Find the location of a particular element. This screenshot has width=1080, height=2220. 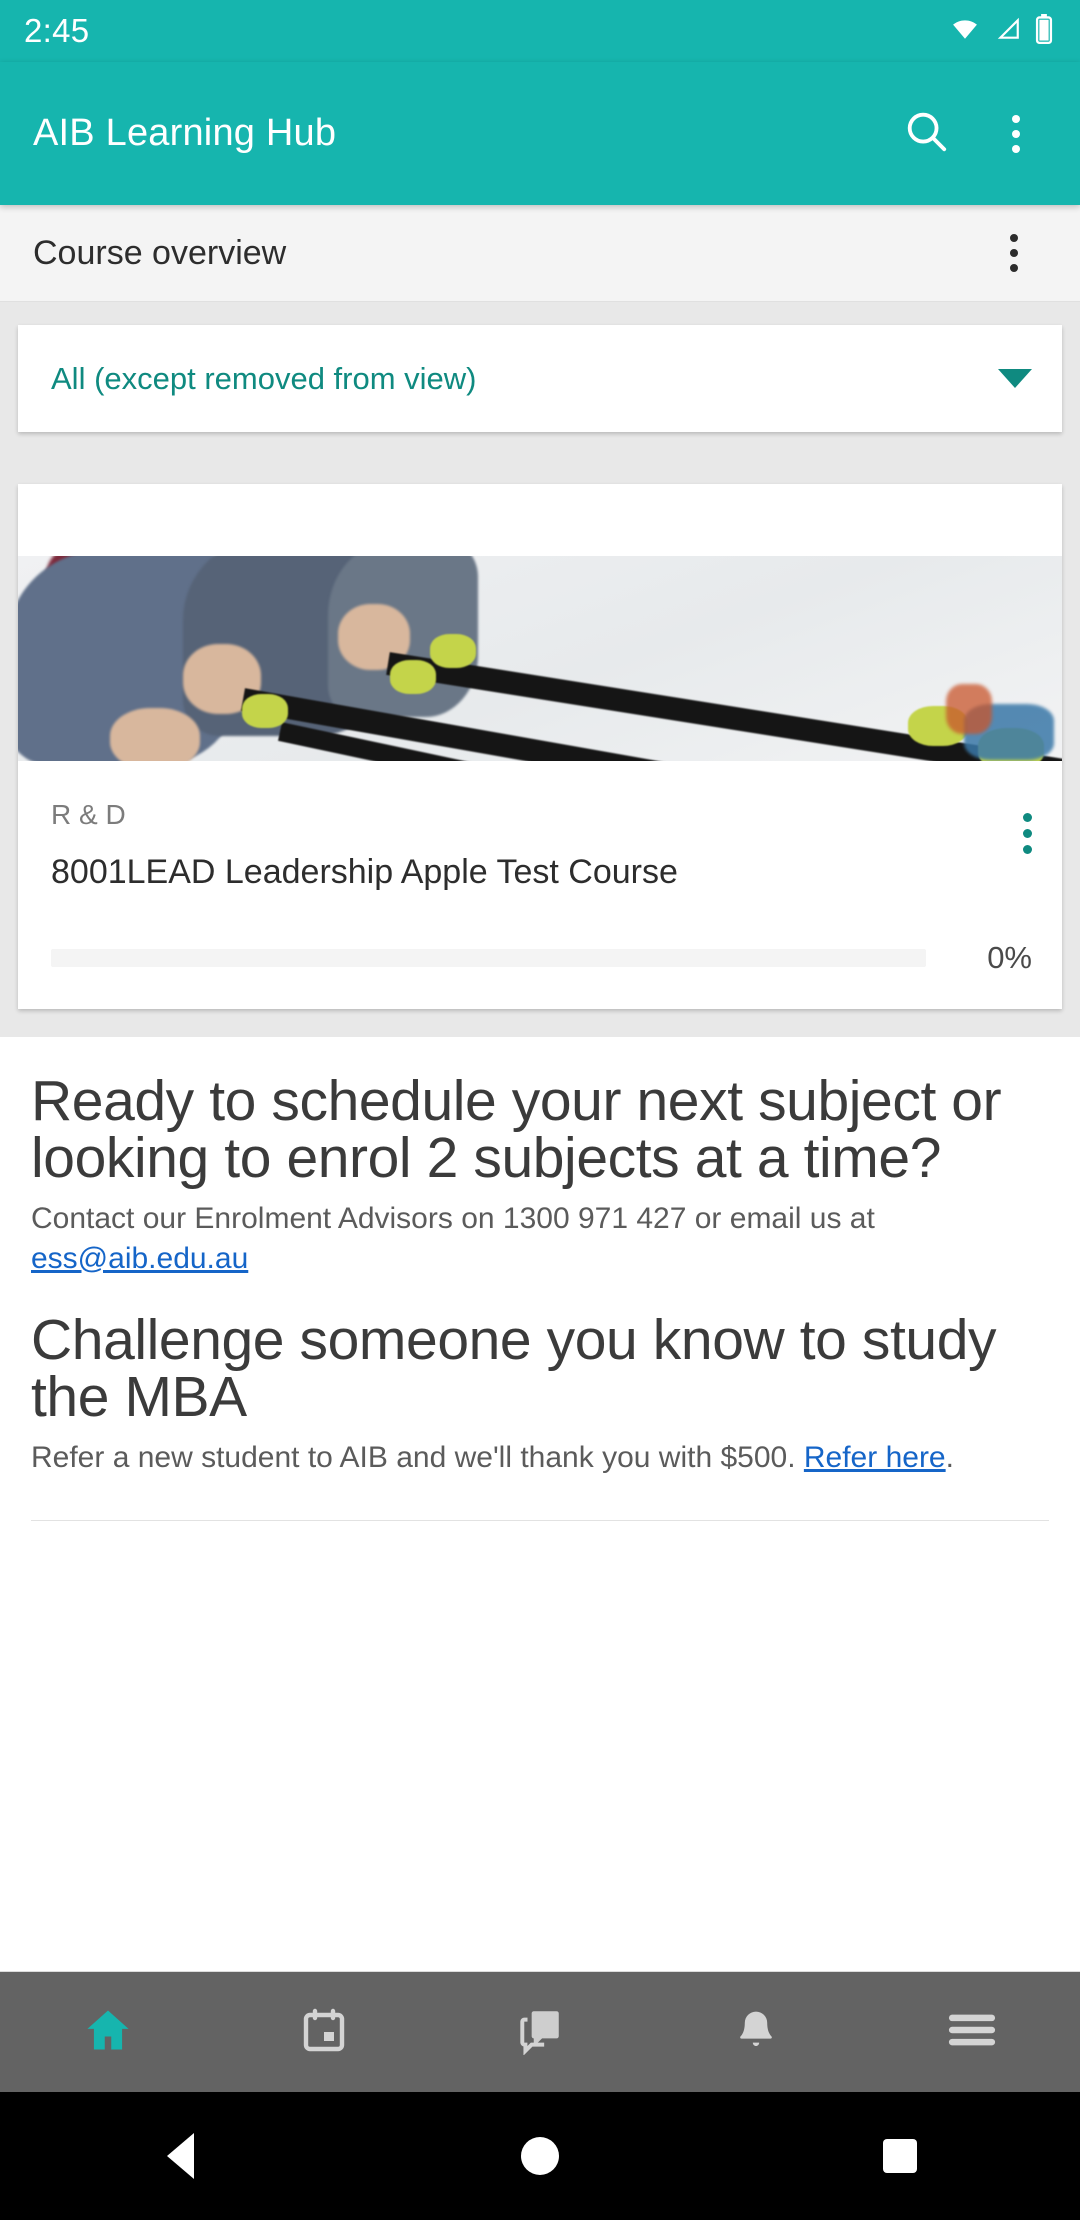

chat-bubble-icon is located at coordinates (540, 2032).